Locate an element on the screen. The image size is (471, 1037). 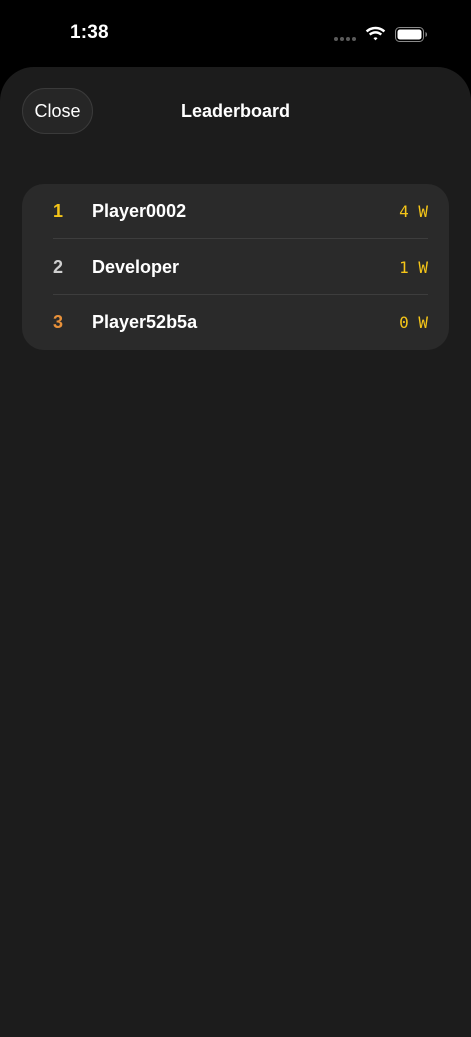
player-name: Player52b5a is located at coordinates (145, 322).